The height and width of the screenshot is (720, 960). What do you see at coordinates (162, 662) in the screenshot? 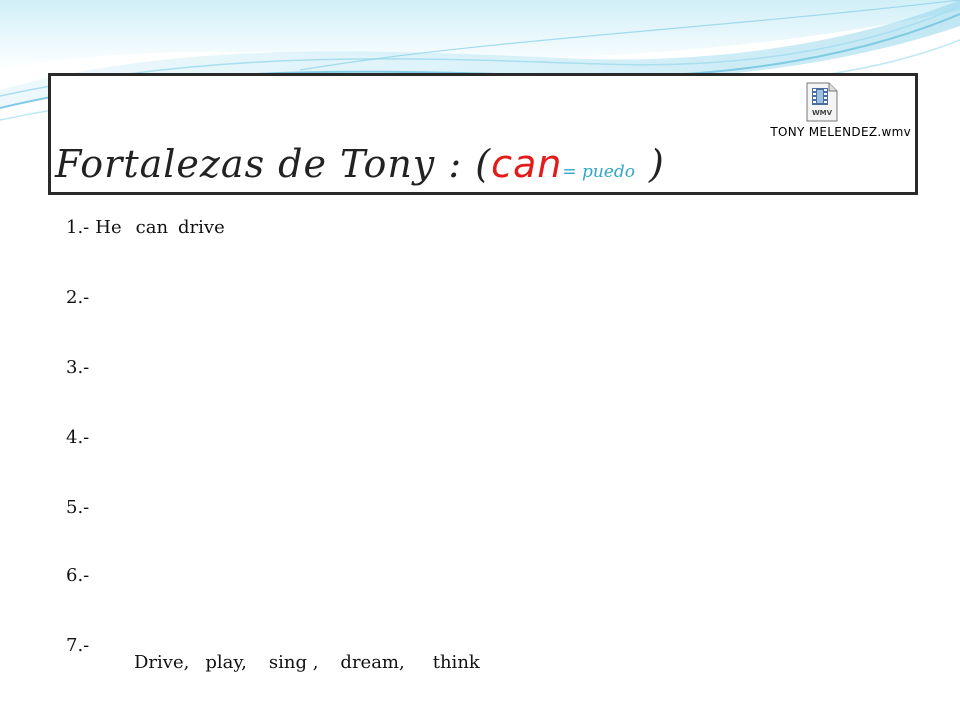
I see `verb-word: Drive,` at bounding box center [162, 662].